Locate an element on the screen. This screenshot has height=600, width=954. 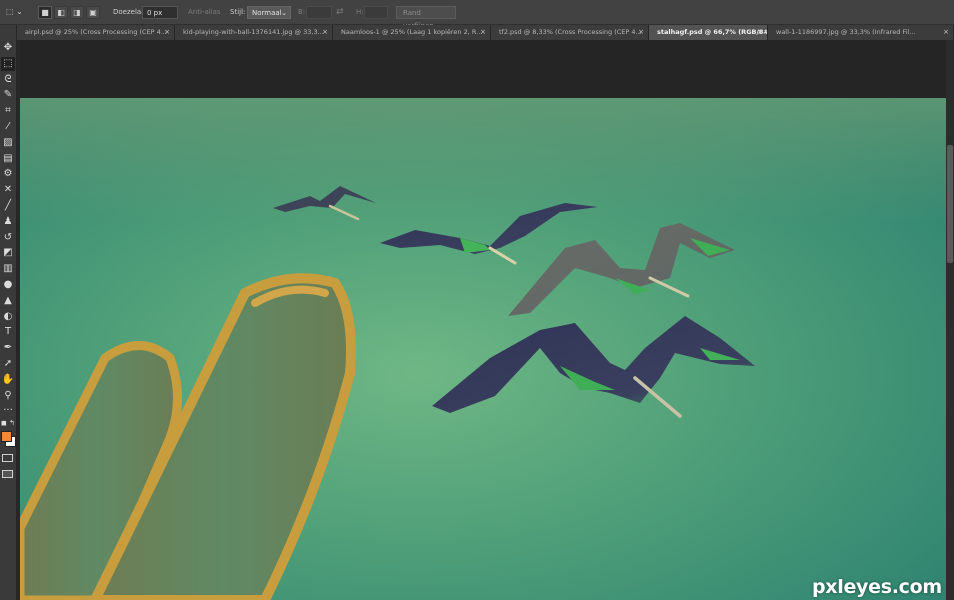
chevron-down-icon: ⌄ is located at coordinates (284, 13).